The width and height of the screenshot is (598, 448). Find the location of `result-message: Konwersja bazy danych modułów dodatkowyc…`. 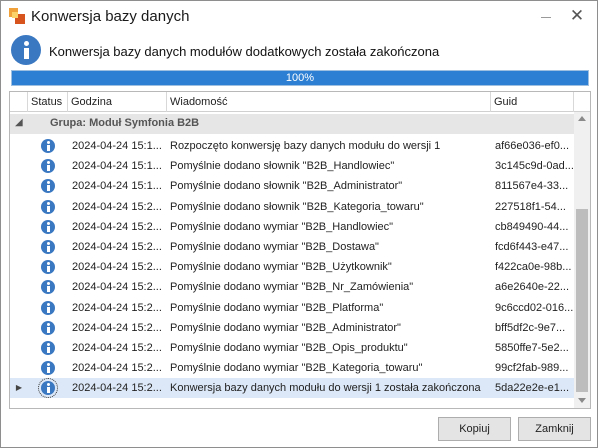

result-message: Konwersja bazy danych modułów dodatkowyc… is located at coordinates (244, 51).